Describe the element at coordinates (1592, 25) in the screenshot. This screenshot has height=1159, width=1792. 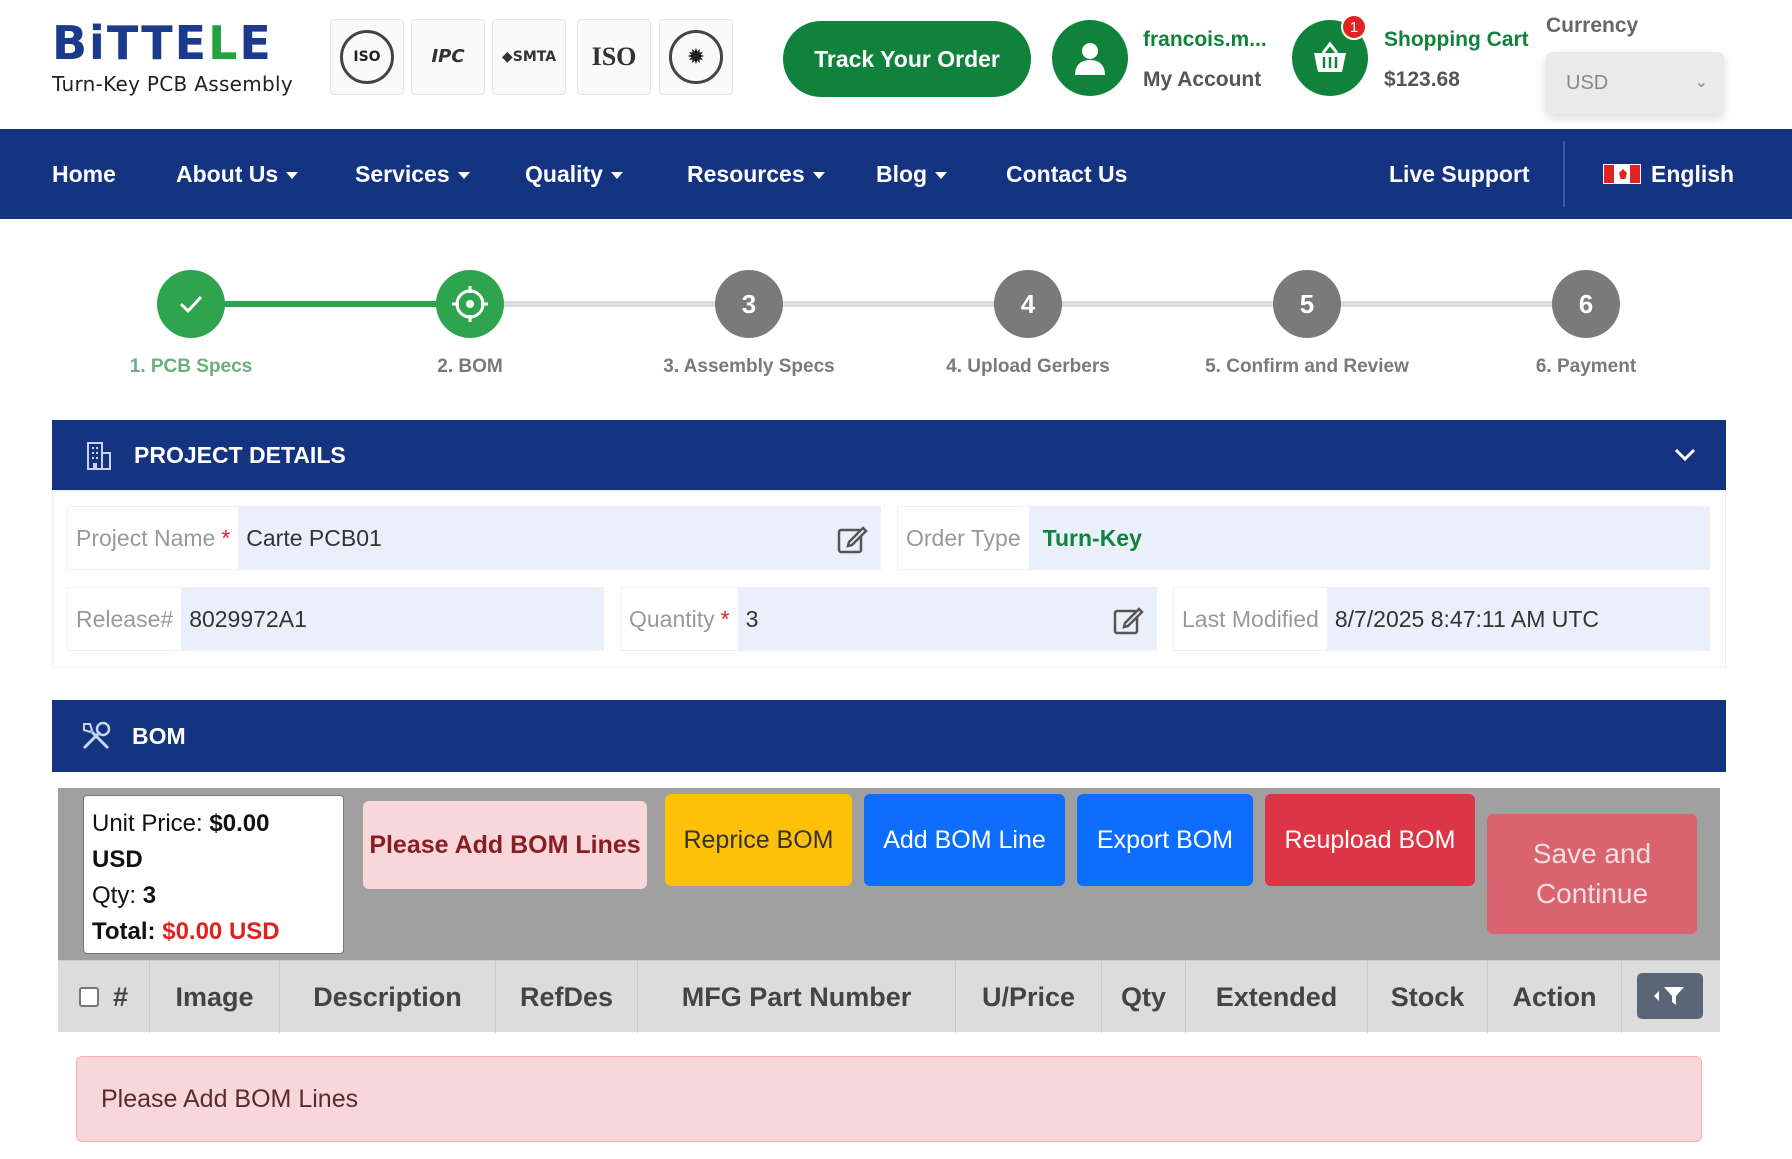
I see `currency-label: Currency` at that location.